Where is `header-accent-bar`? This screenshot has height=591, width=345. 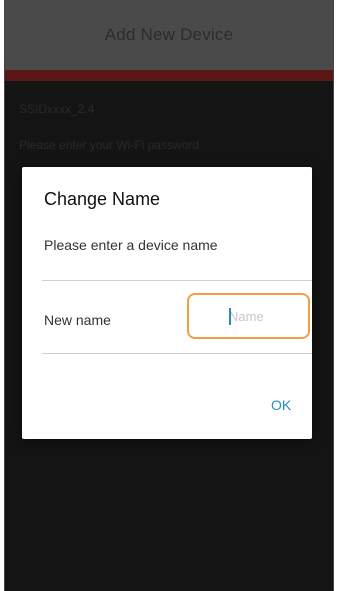
header-accent-bar is located at coordinates (169, 75).